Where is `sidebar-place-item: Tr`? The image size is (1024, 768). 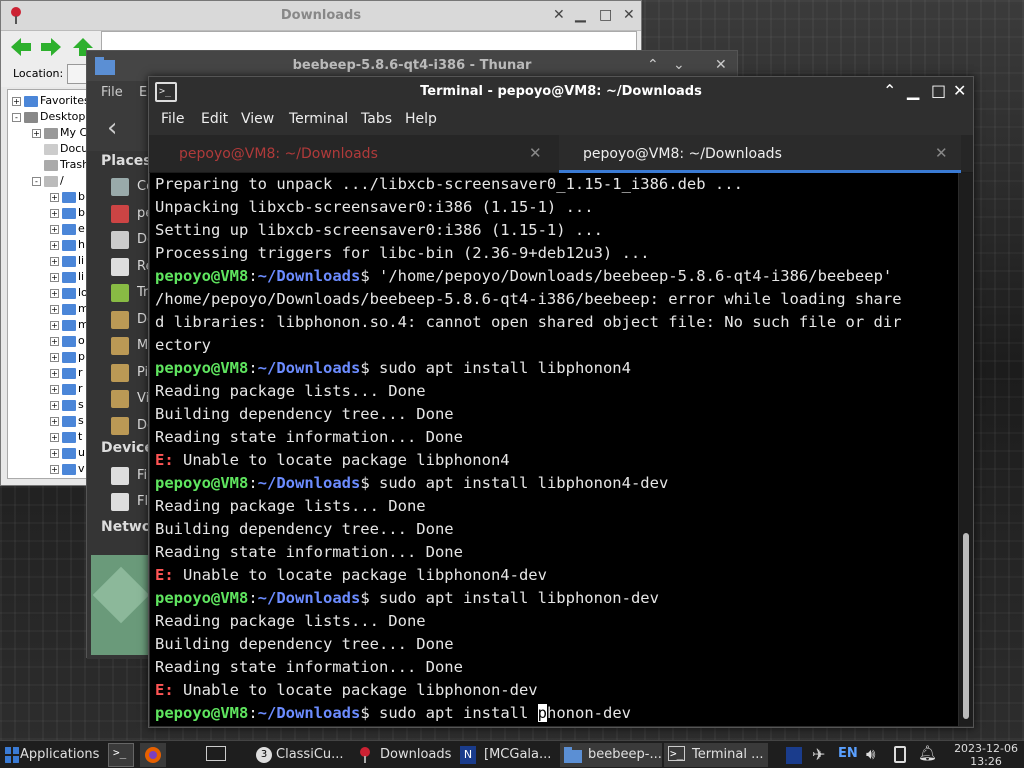 sidebar-place-item: Tr is located at coordinates (131, 293).